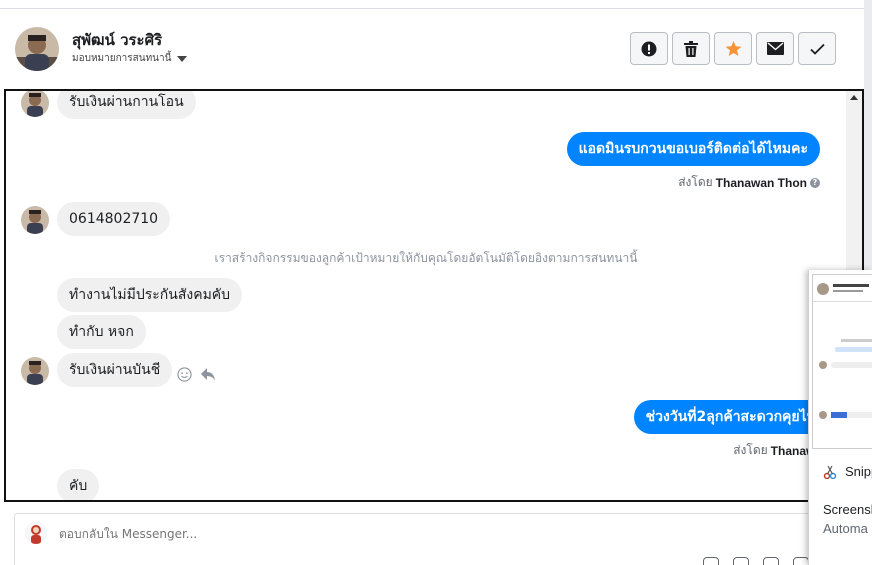 This screenshot has height=565, width=872. What do you see at coordinates (741, 561) in the screenshot?
I see `saved-reply-icon` at bounding box center [741, 561].